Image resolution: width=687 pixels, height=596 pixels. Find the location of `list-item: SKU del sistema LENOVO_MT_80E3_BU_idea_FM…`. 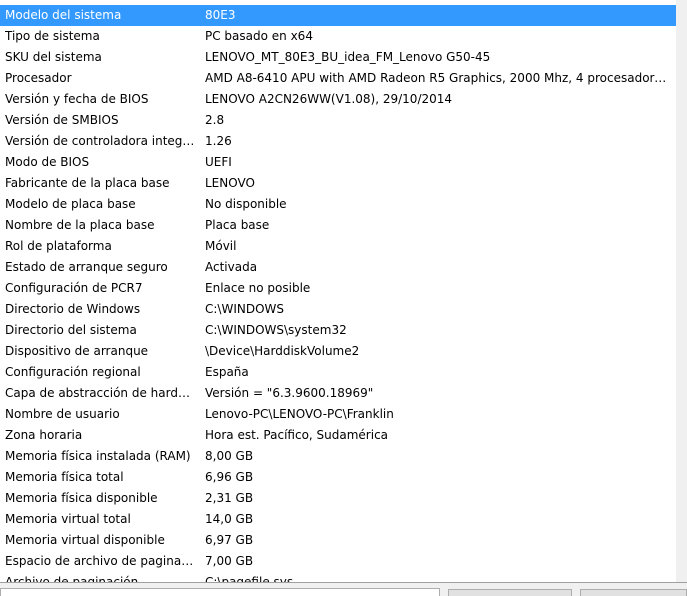

list-item: SKU del sistema LENOVO_MT_80E3_BU_idea_FM… is located at coordinates (338, 57).